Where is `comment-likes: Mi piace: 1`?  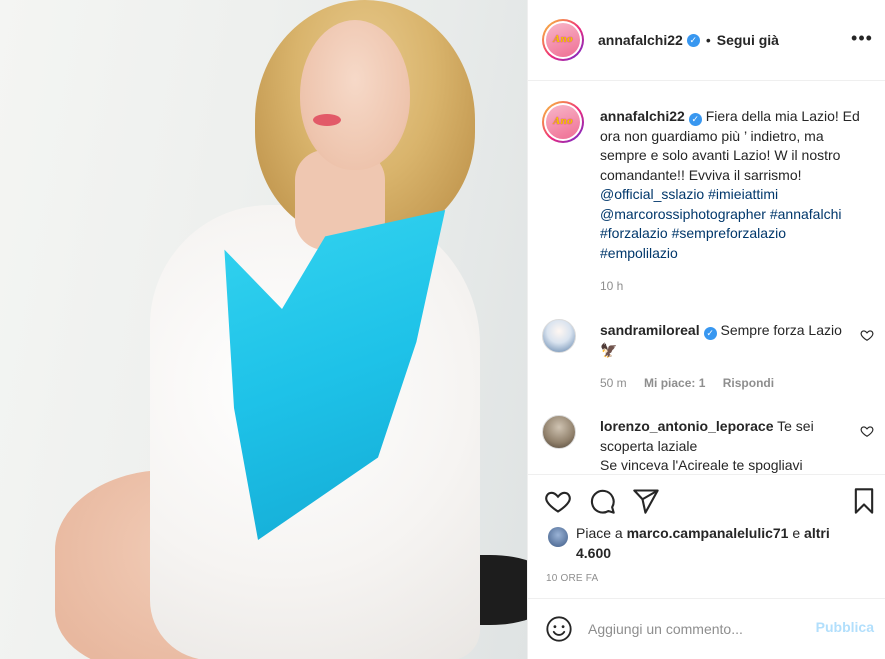 comment-likes: Mi piace: 1 is located at coordinates (674, 383).